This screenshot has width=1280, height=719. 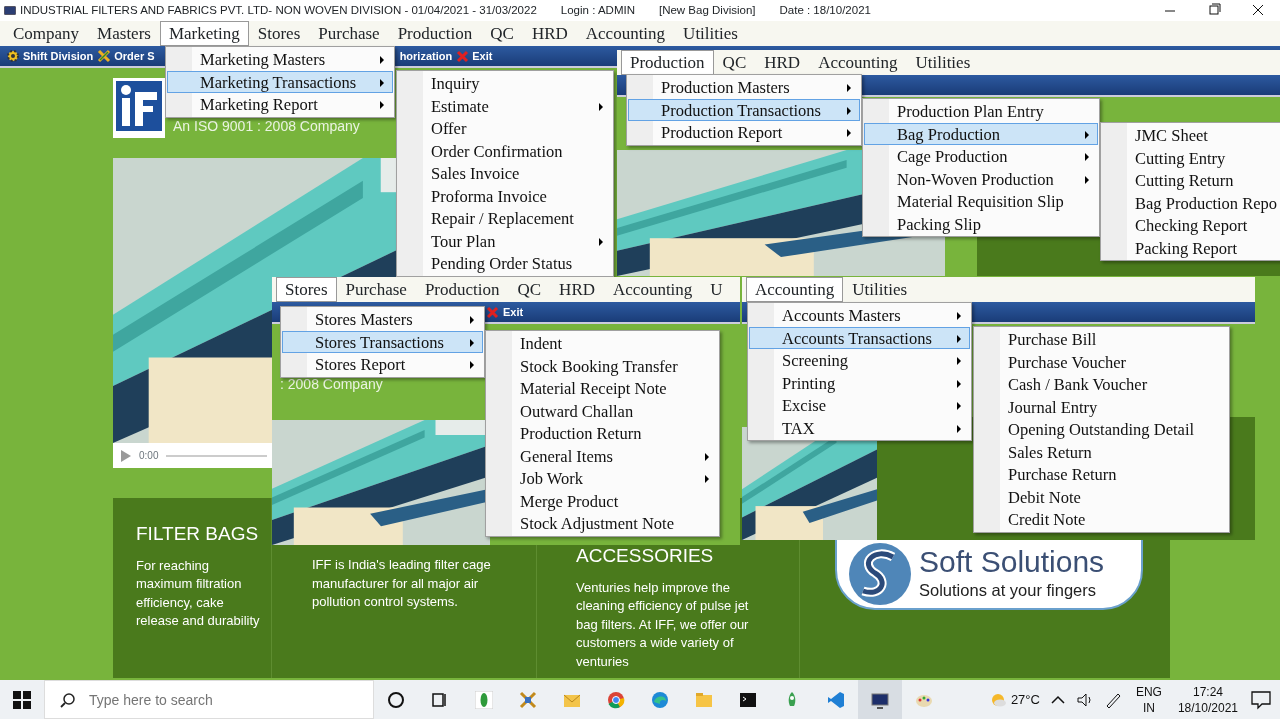 I want to click on login-label: Login : ADMIN, so click(x=597, y=10).